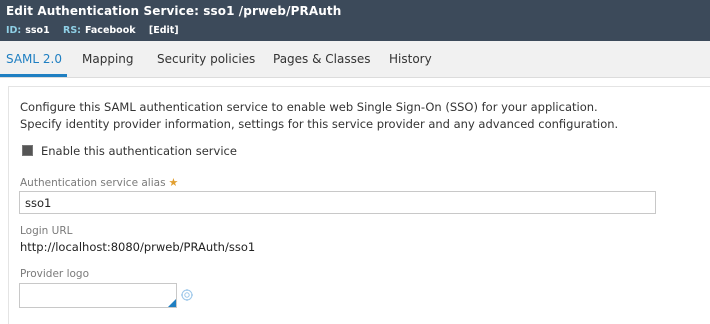  What do you see at coordinates (206, 59) in the screenshot?
I see `tab-security-policies: Security policies` at bounding box center [206, 59].